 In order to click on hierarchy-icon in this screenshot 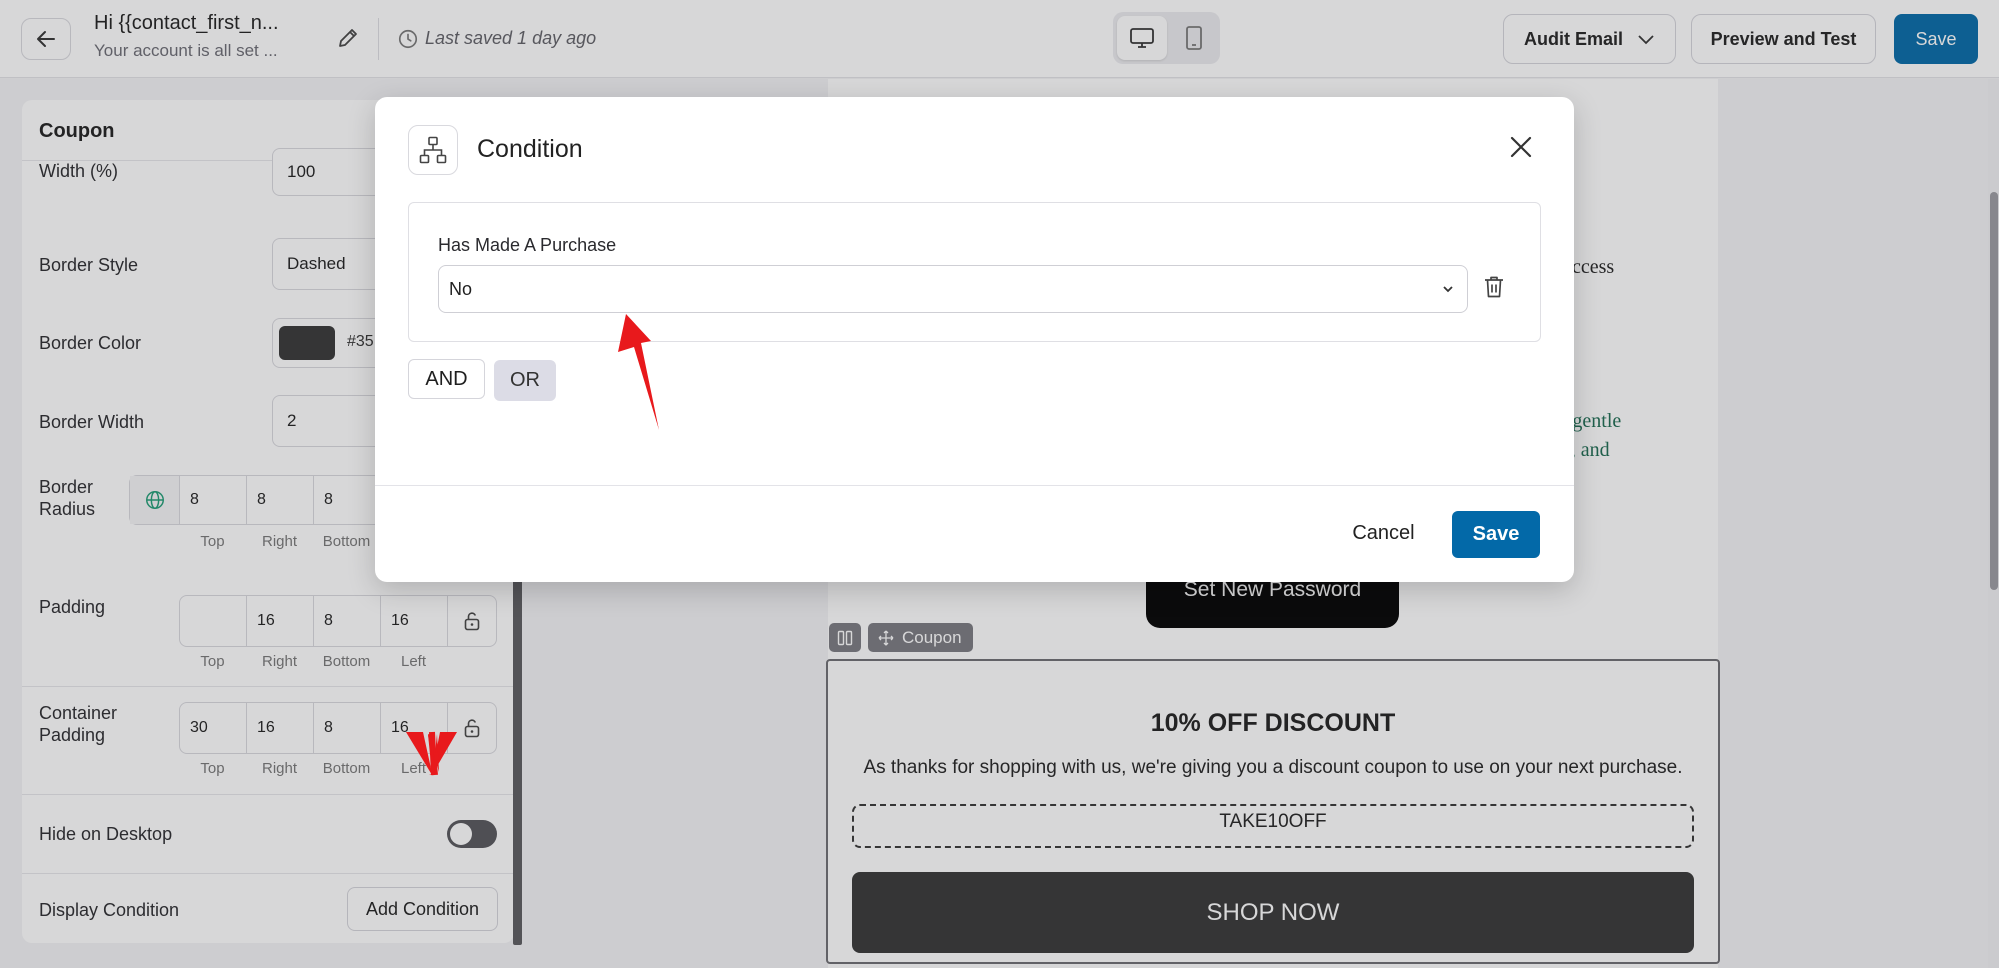, I will do `click(433, 150)`.